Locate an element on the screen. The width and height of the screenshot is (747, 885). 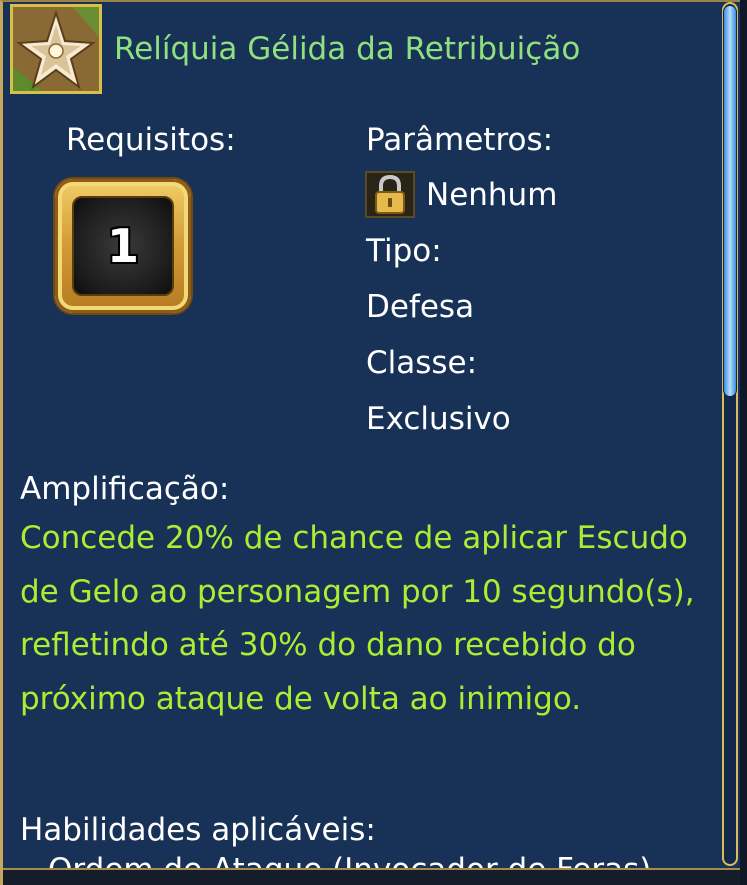
class-label: Classe: is located at coordinates (422, 363).